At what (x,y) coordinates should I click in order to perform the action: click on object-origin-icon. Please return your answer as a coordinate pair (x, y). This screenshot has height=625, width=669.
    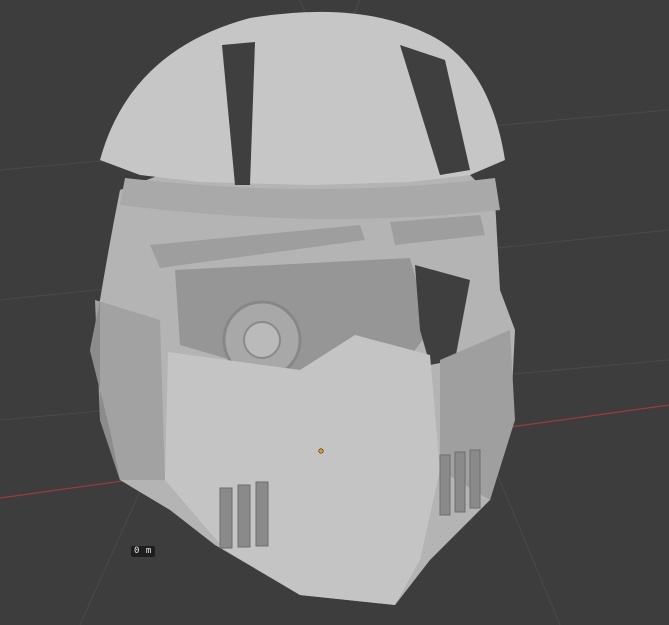
    Looking at the image, I should click on (321, 451).